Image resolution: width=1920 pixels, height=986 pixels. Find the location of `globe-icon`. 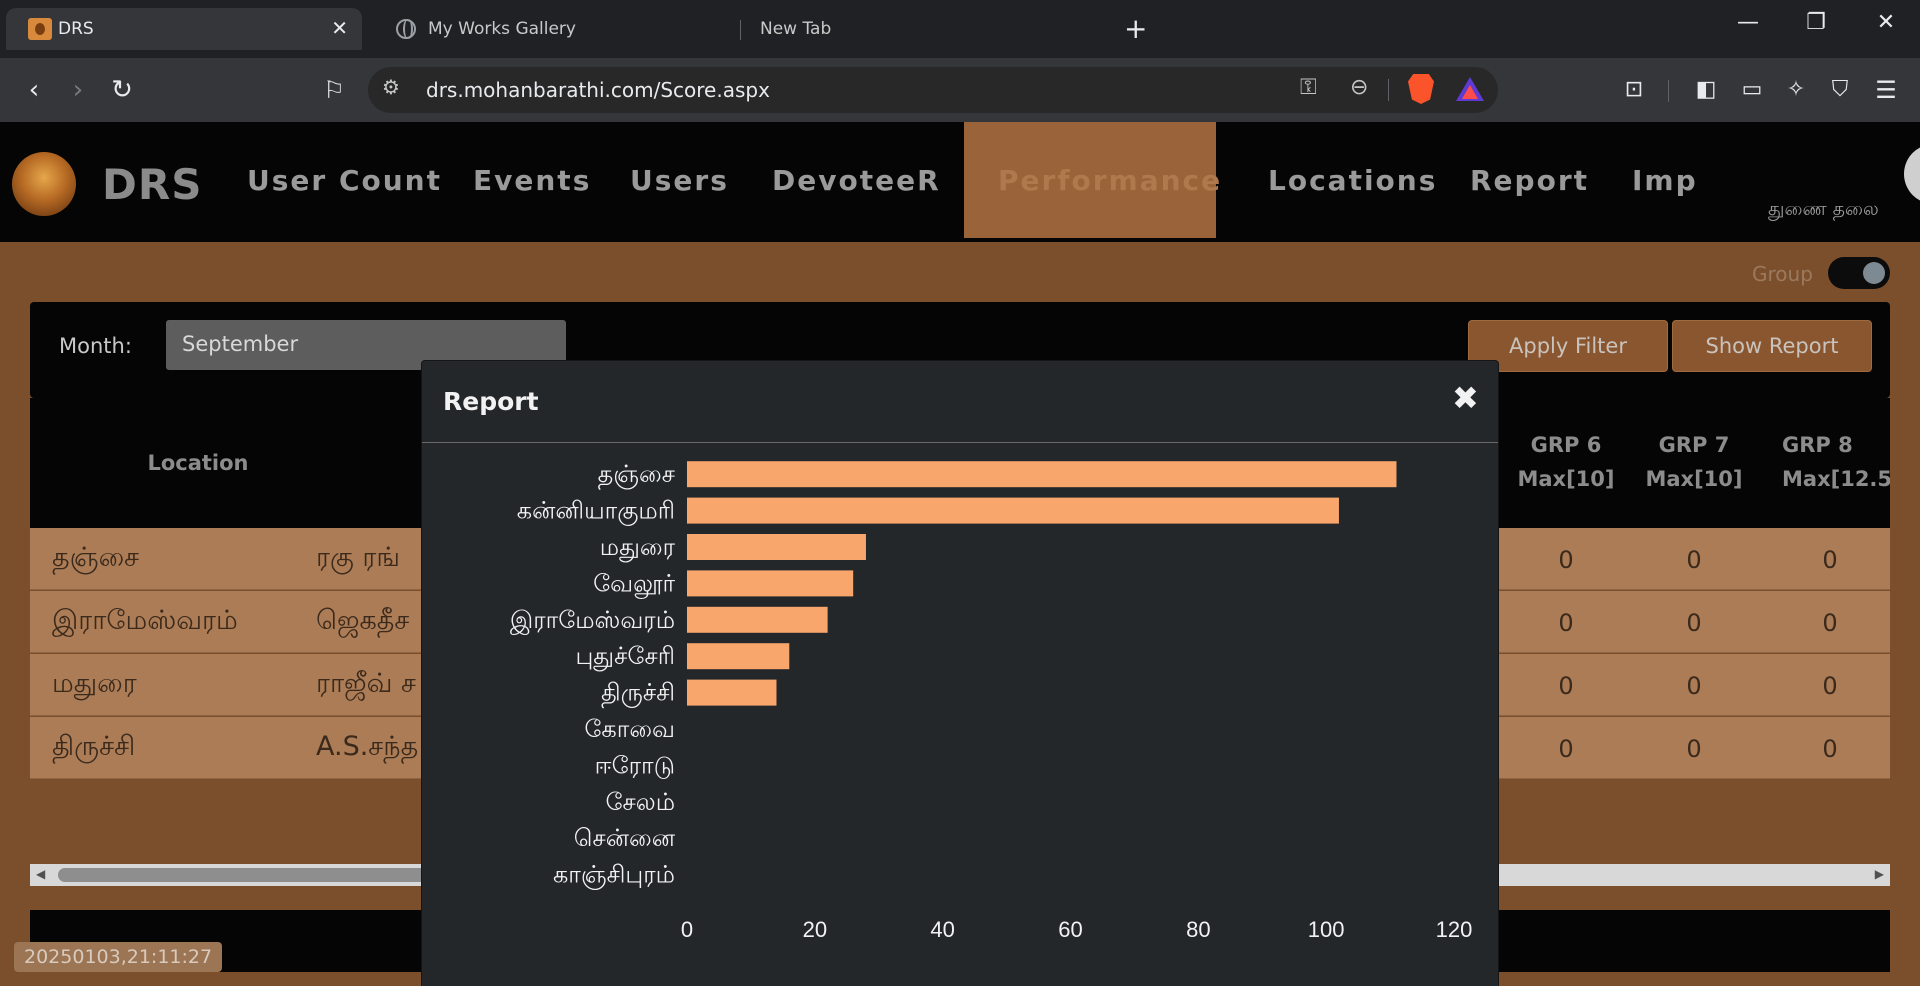

globe-icon is located at coordinates (406, 29).